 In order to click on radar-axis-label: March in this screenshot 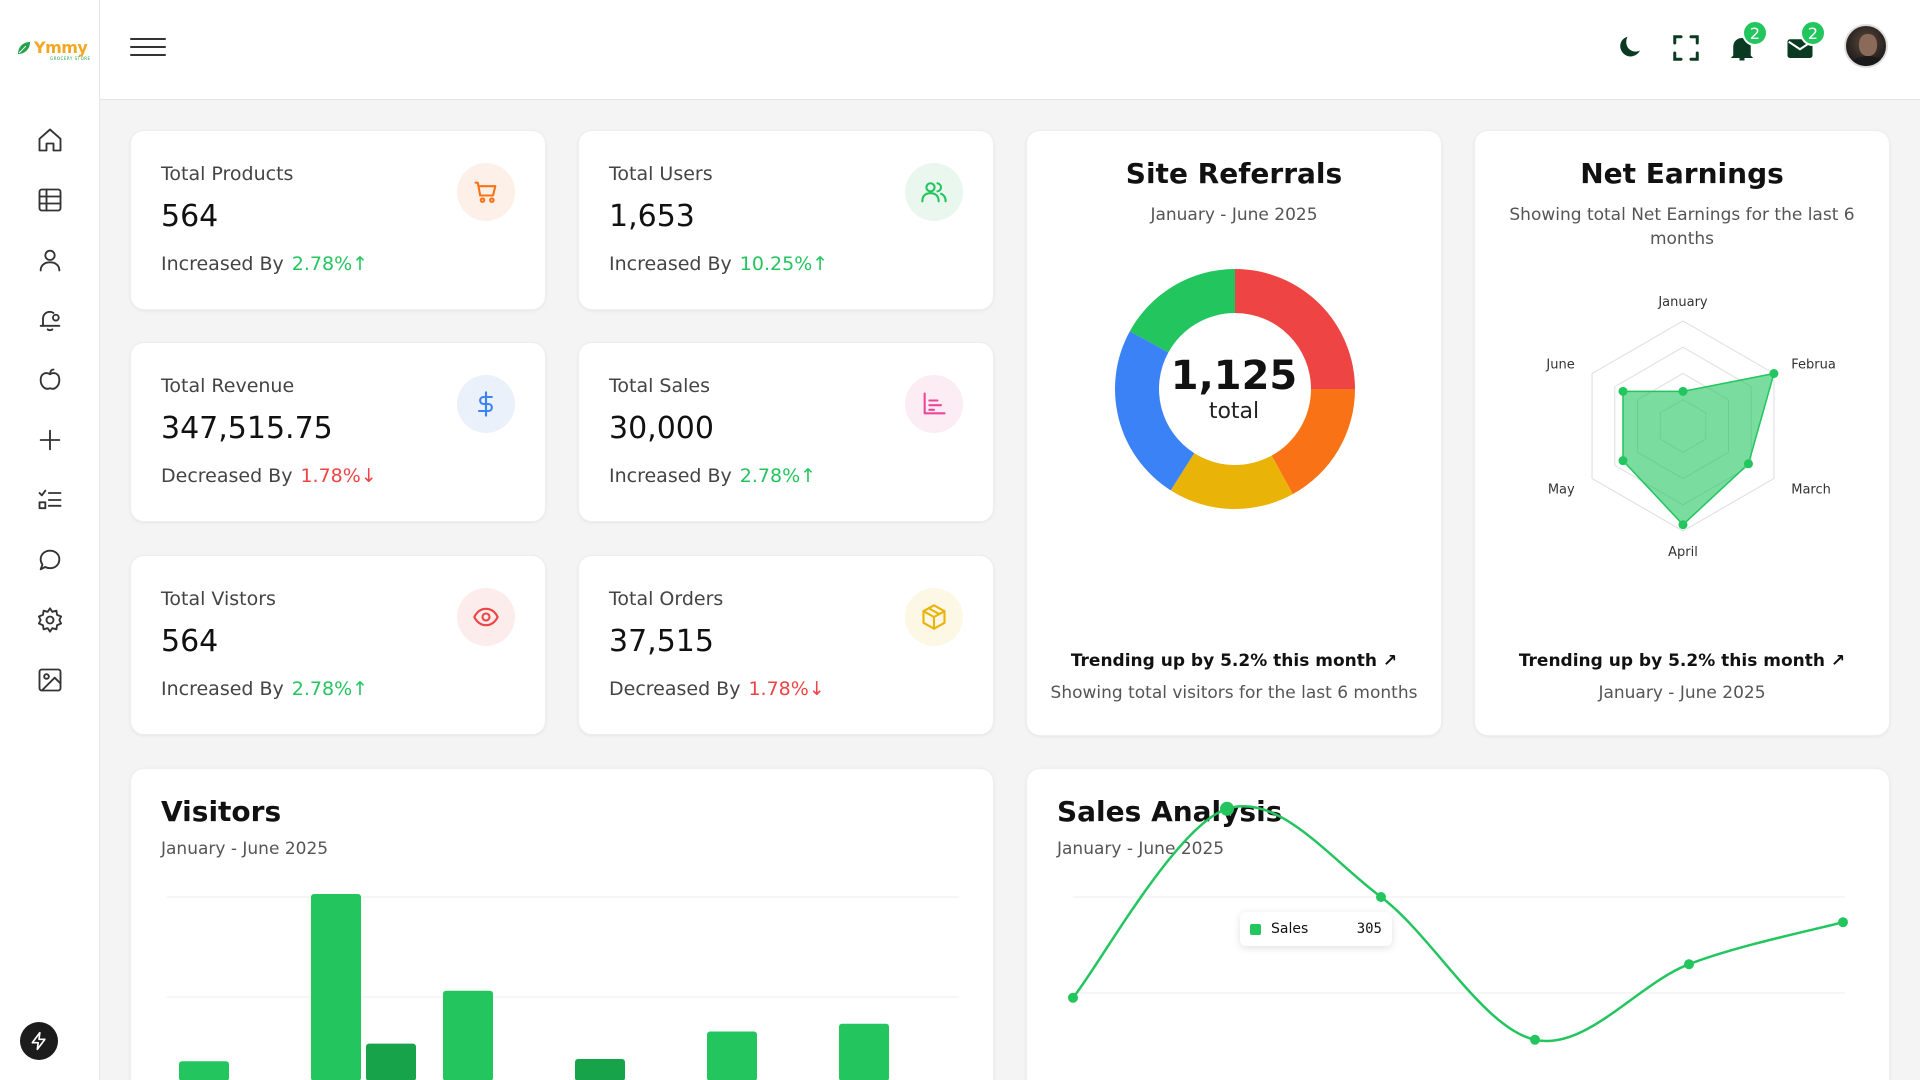, I will do `click(1811, 490)`.